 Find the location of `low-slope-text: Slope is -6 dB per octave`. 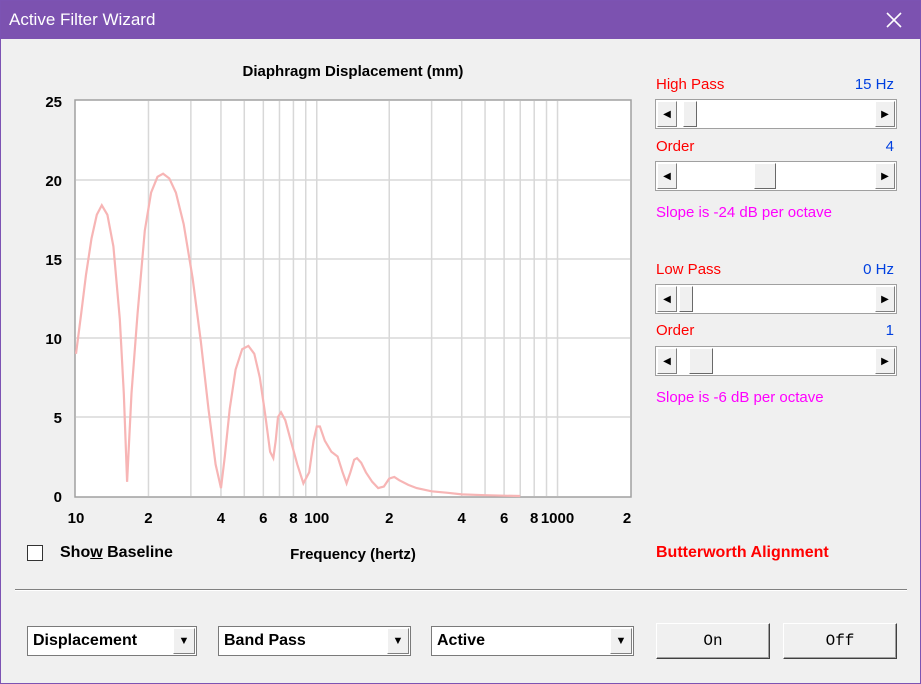

low-slope-text: Slope is -6 dB per octave is located at coordinates (740, 397).